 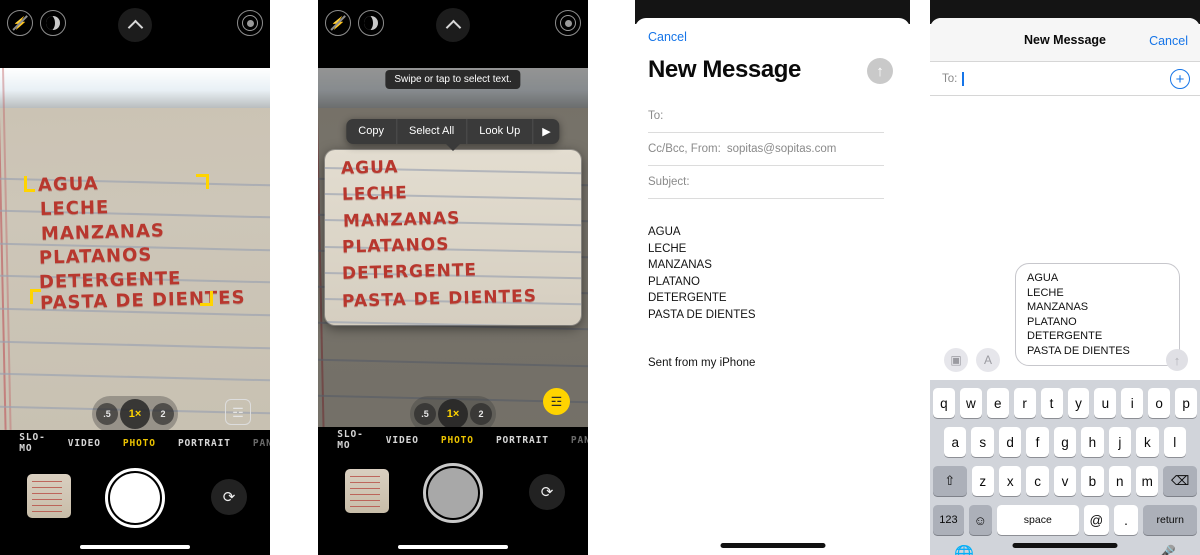 What do you see at coordinates (1105, 403) in the screenshot?
I see `key-u: u` at bounding box center [1105, 403].